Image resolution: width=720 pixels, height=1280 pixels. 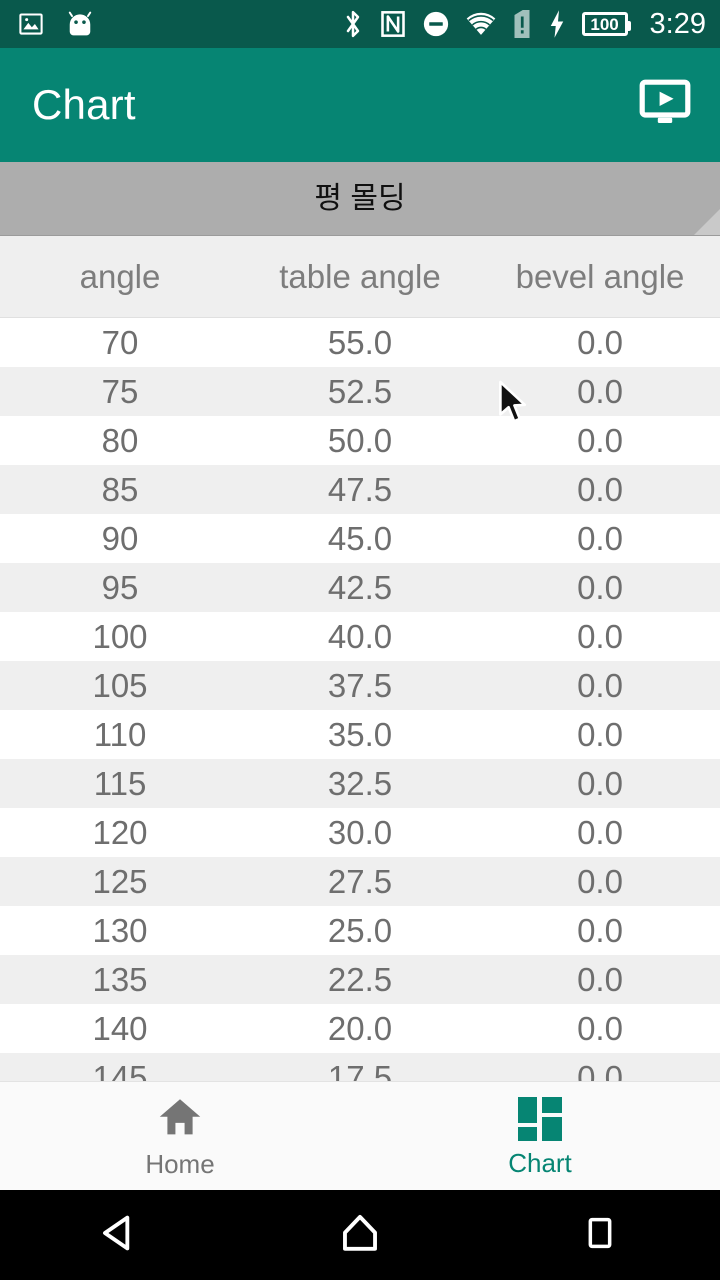 I want to click on home-icon, so click(x=180, y=1118).